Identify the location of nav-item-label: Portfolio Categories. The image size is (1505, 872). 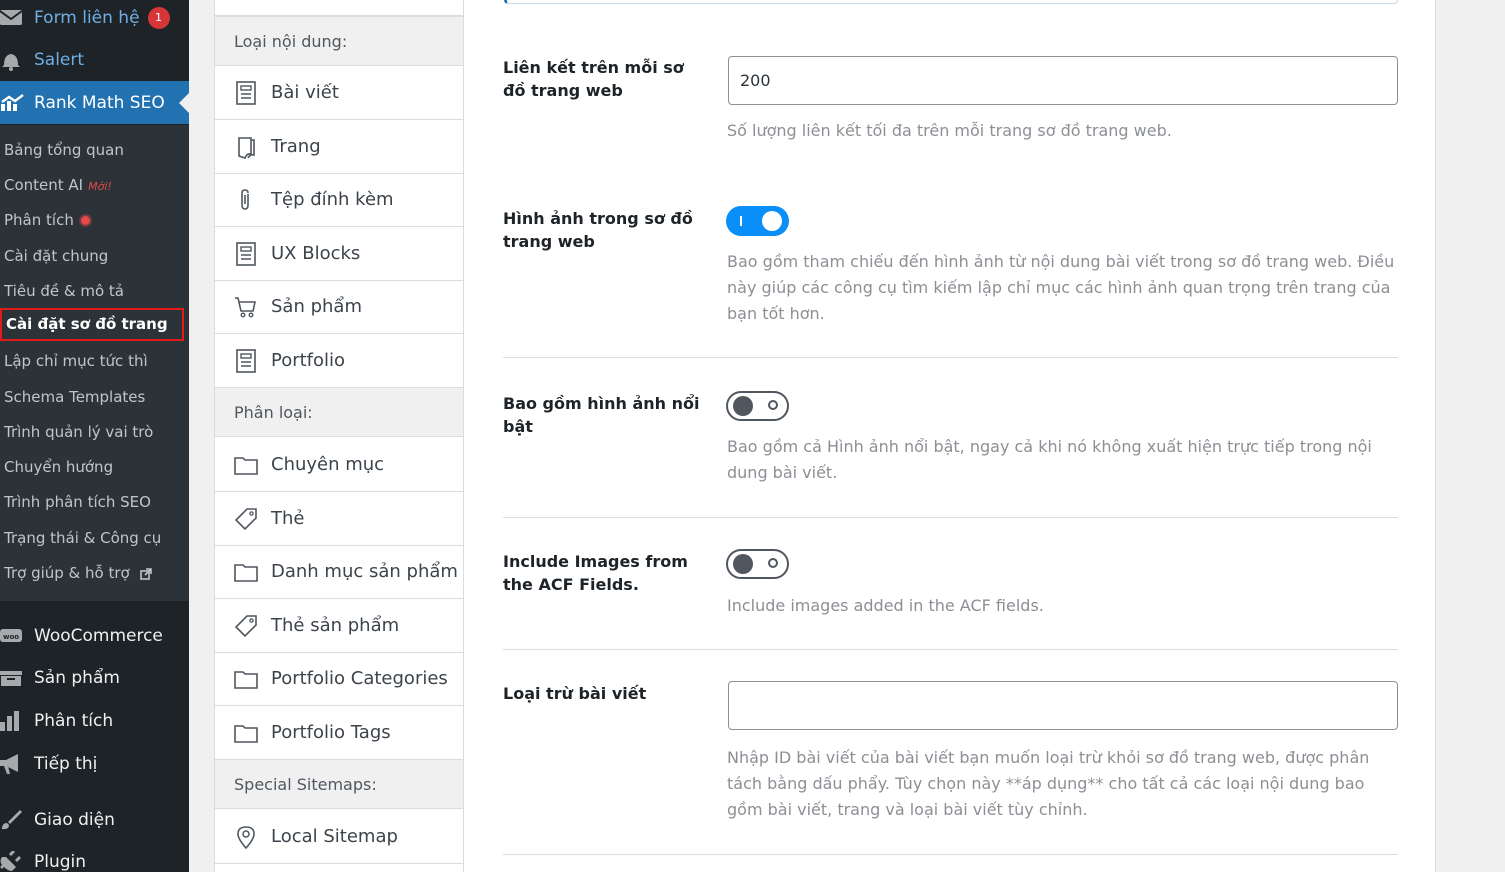
(359, 678).